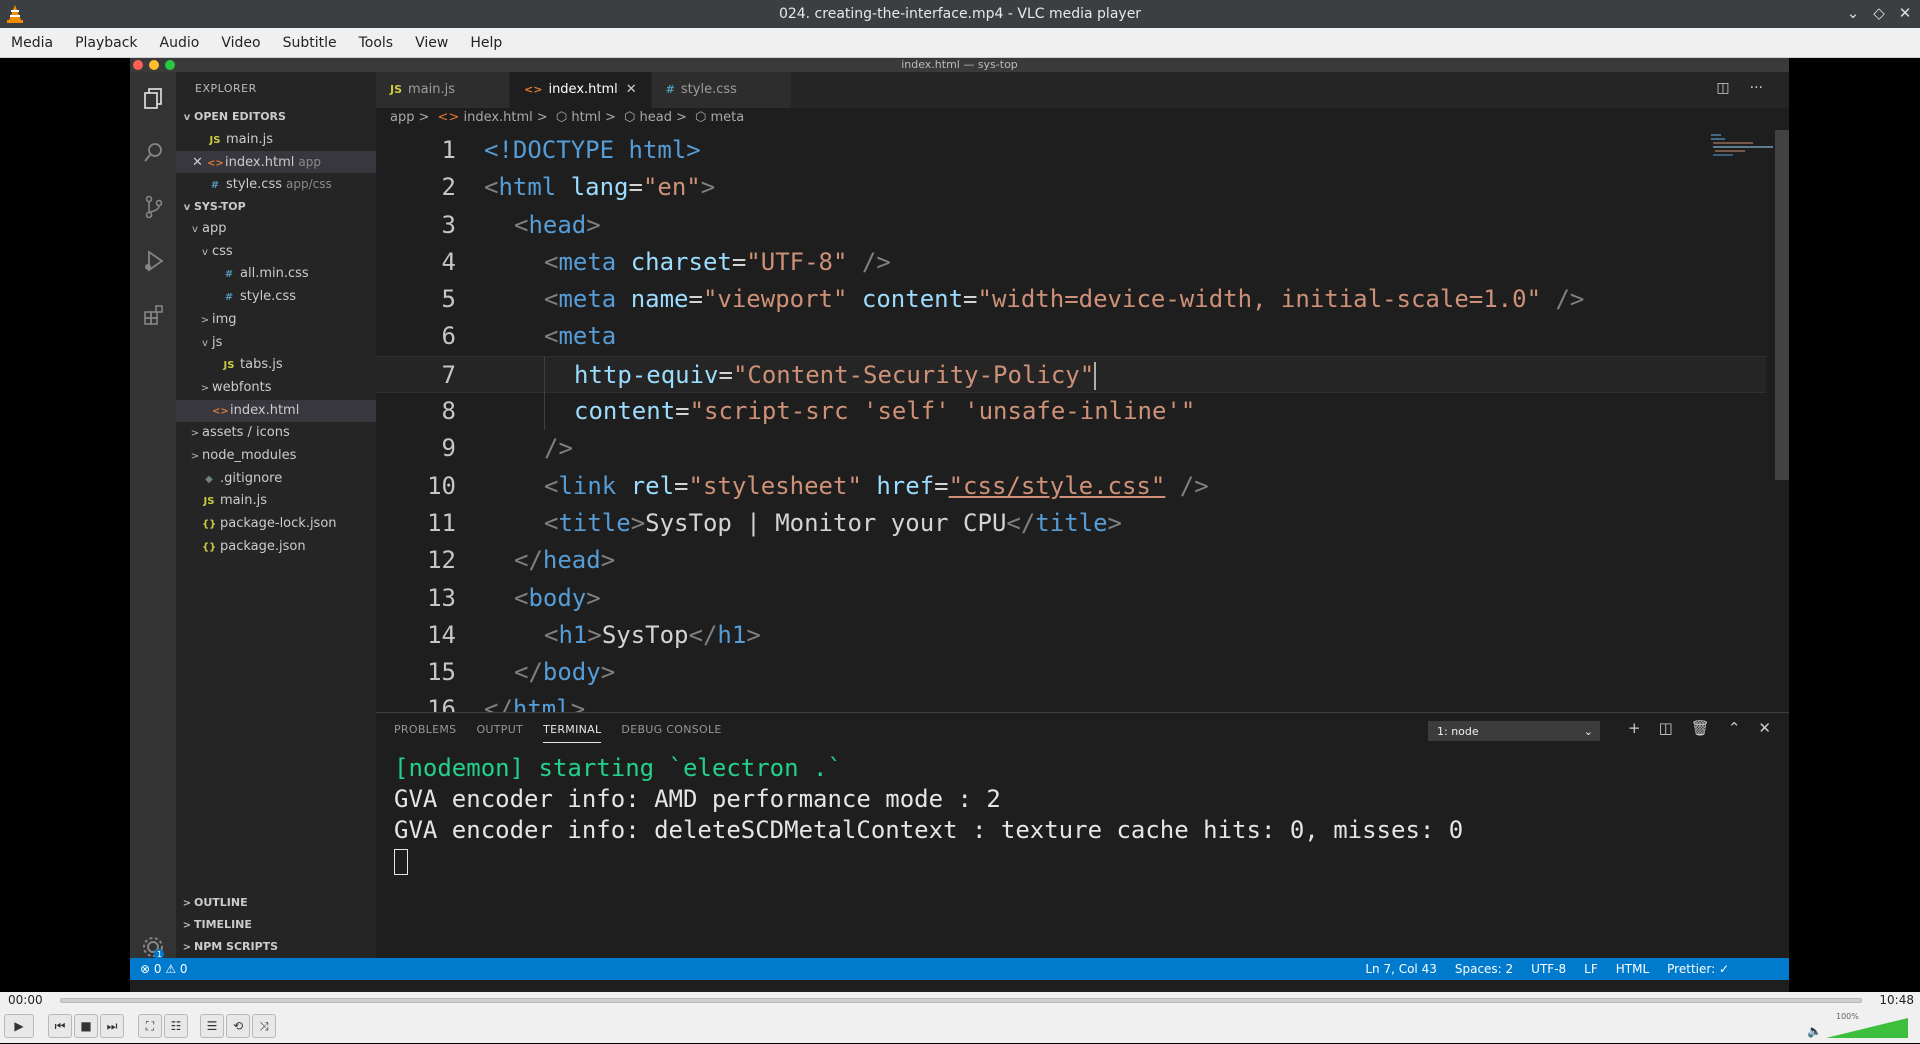 This screenshot has height=1044, width=1920. What do you see at coordinates (1896, 1000) in the screenshot?
I see `time-total: 10:48` at bounding box center [1896, 1000].